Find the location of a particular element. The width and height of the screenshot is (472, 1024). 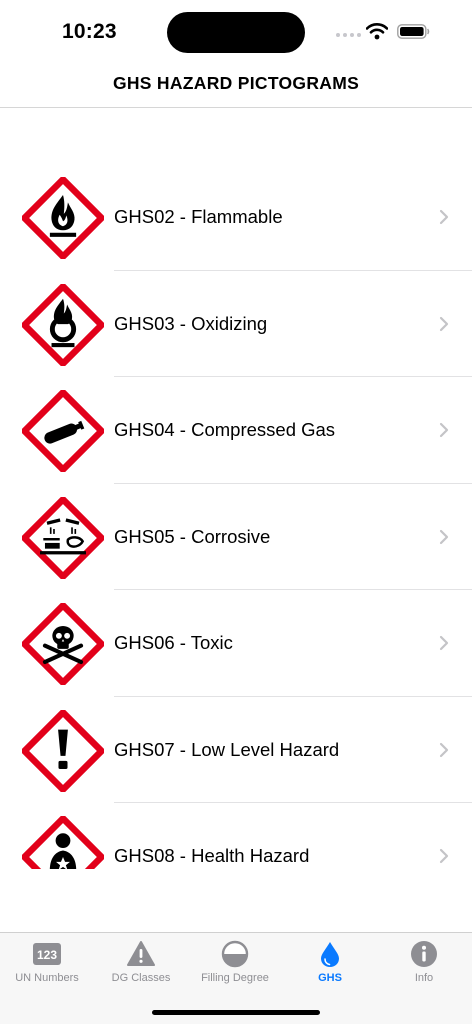

info-icon is located at coordinates (424, 954).